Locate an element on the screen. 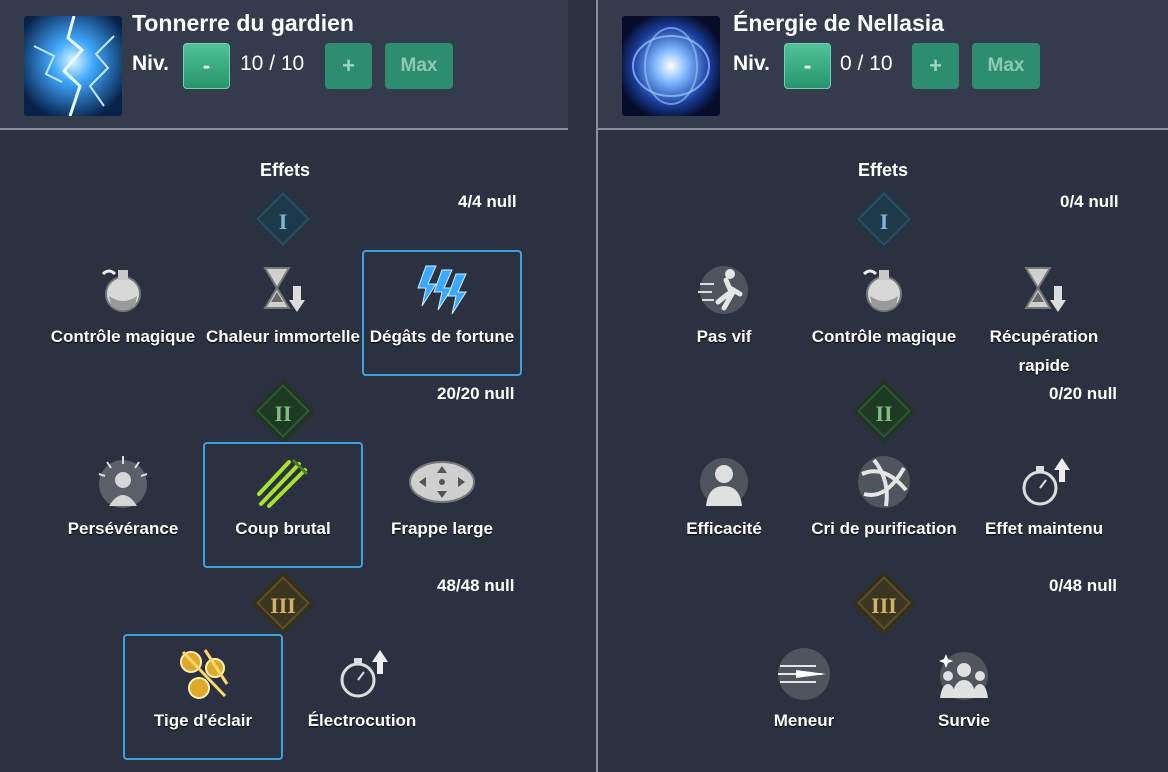  energy-skill-icon is located at coordinates (671, 66).